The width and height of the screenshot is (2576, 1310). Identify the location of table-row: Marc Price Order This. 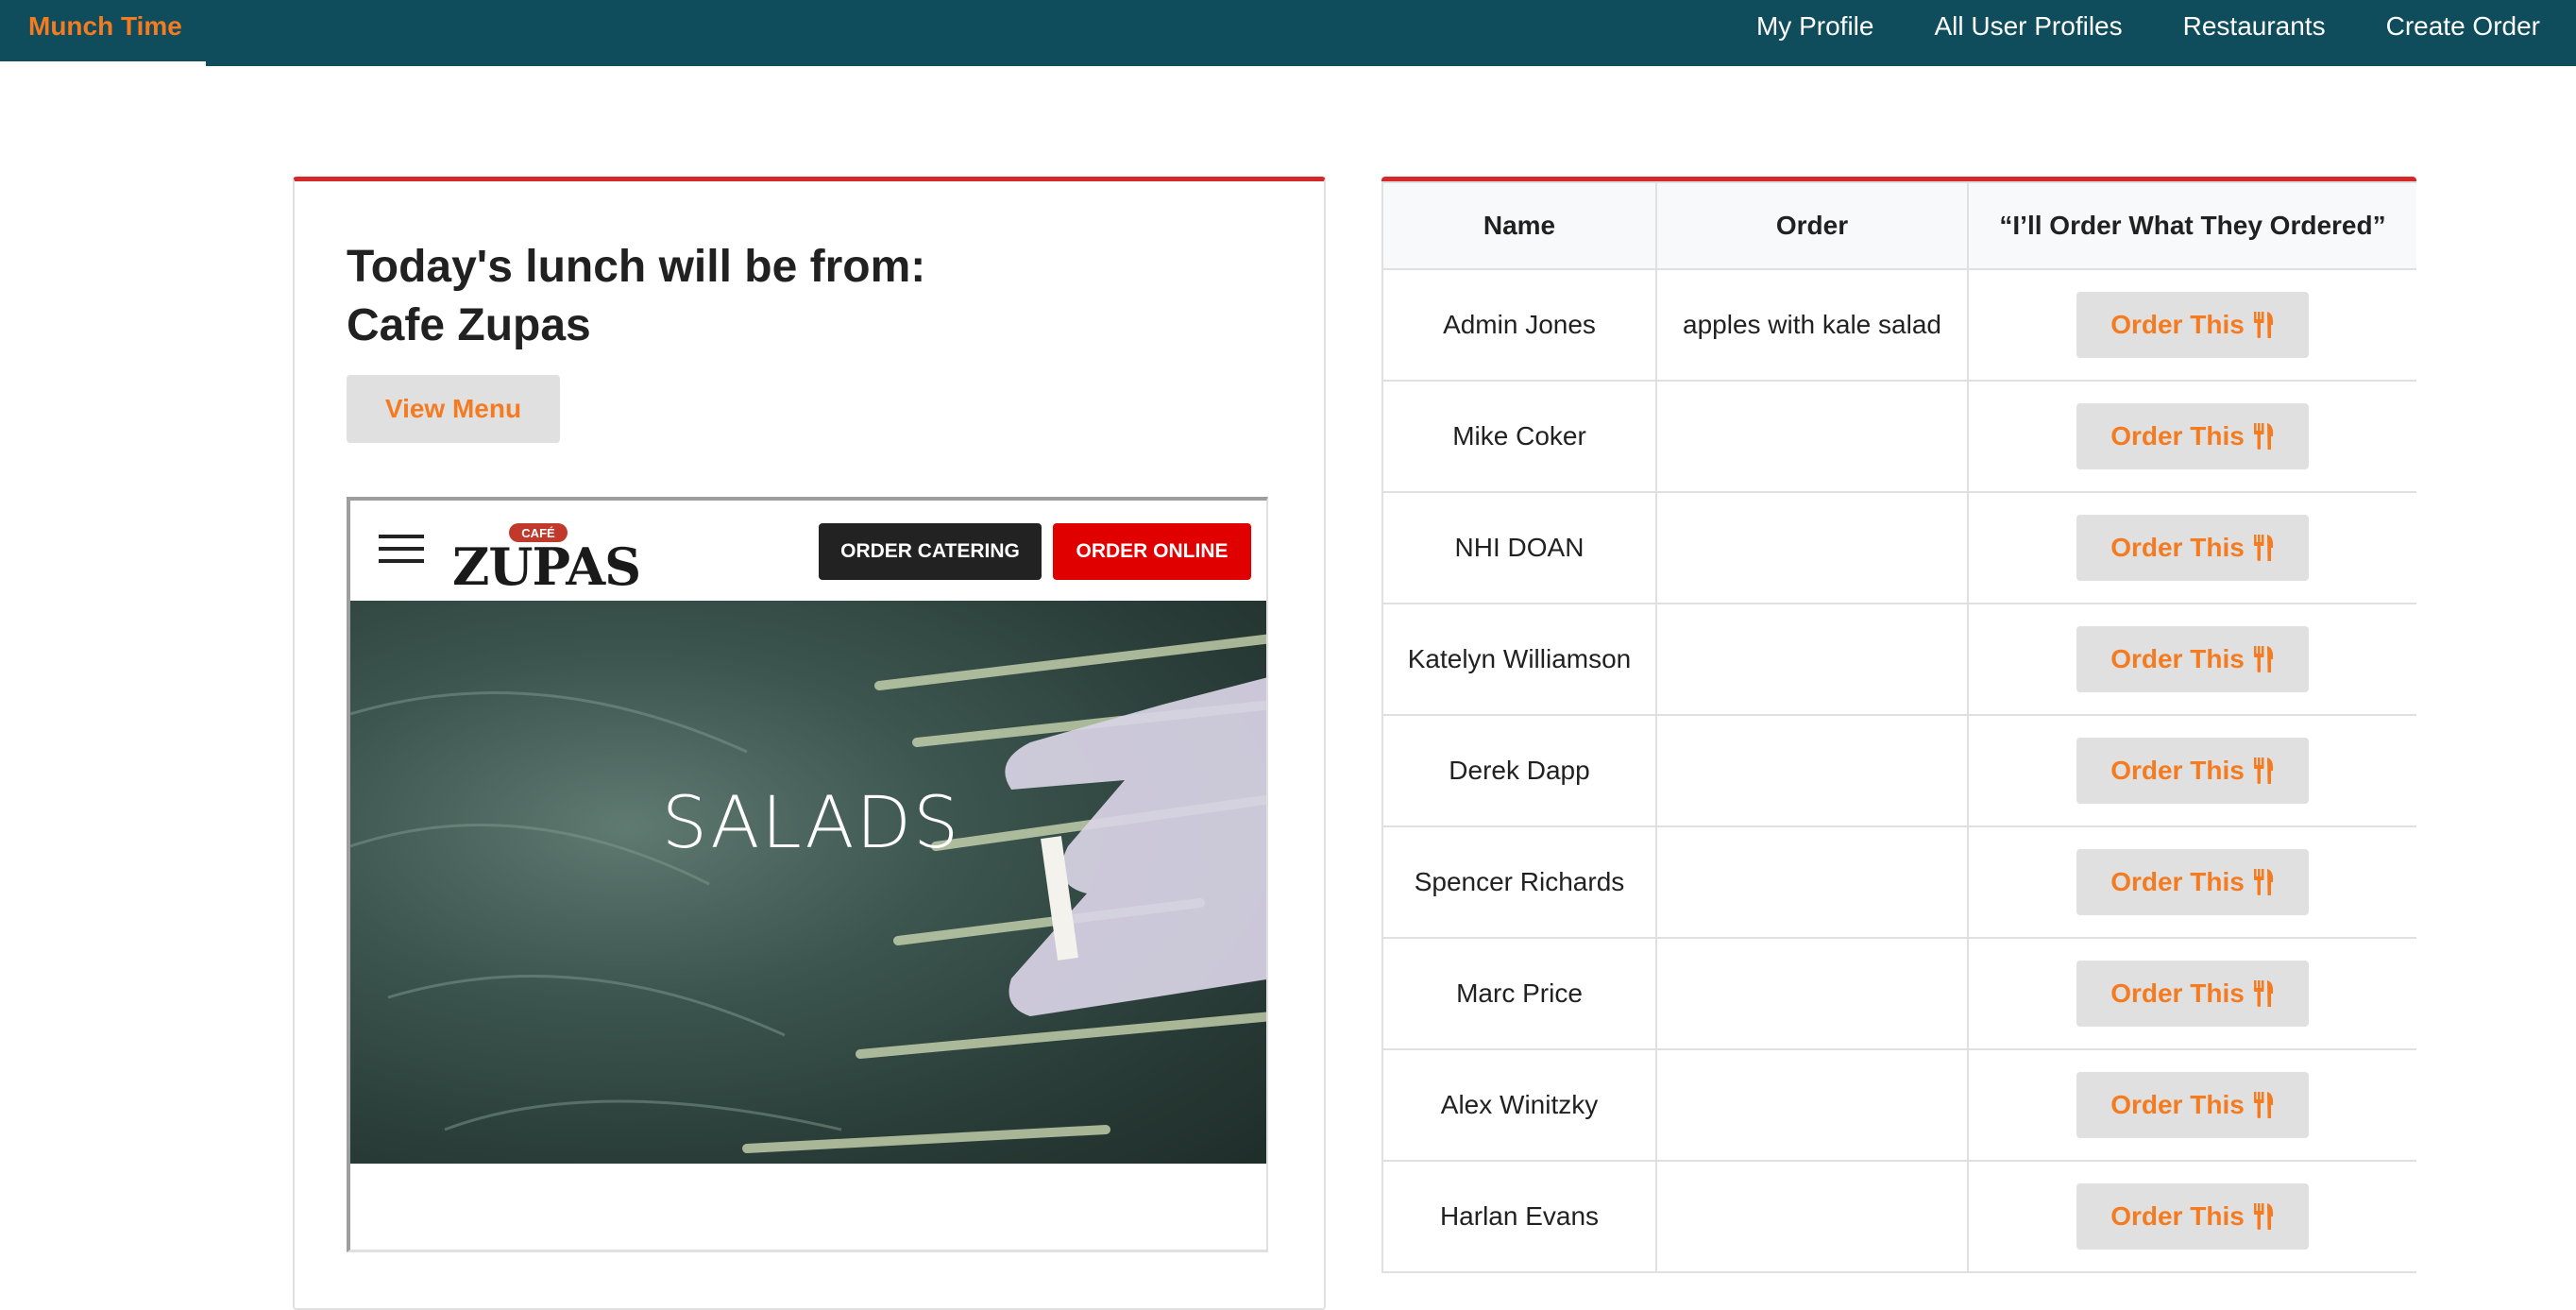
(1898, 993).